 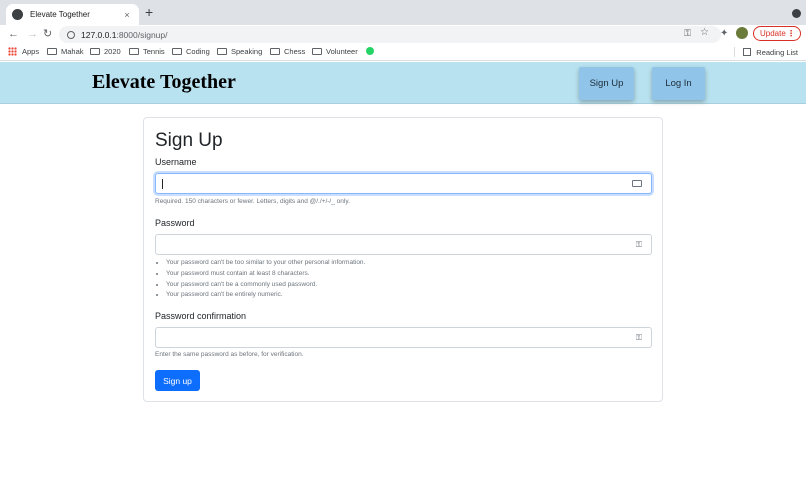 What do you see at coordinates (177, 380) in the screenshot?
I see `signup-submit-button: Sign up` at bounding box center [177, 380].